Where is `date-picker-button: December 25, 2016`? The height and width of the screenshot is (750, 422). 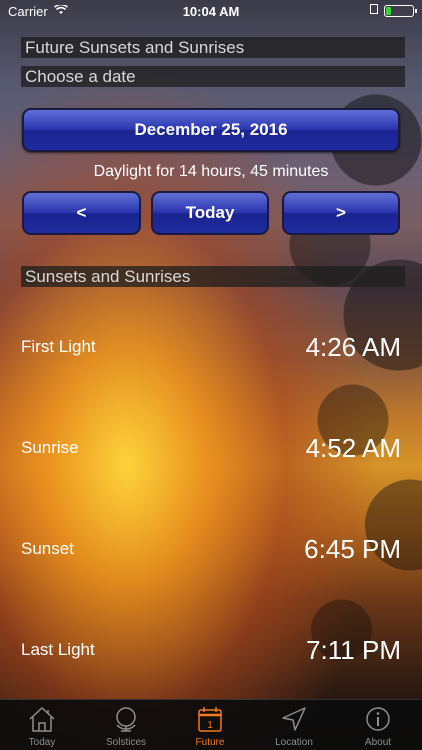 date-picker-button: December 25, 2016 is located at coordinates (211, 130).